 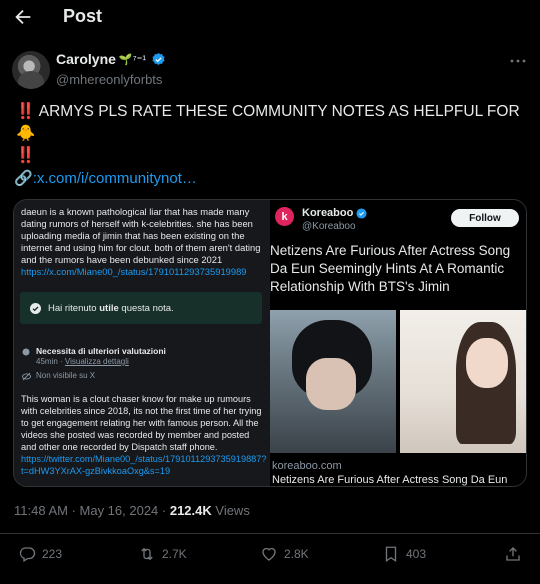 I want to click on source-handle: @Koreaboo, so click(x=329, y=226).